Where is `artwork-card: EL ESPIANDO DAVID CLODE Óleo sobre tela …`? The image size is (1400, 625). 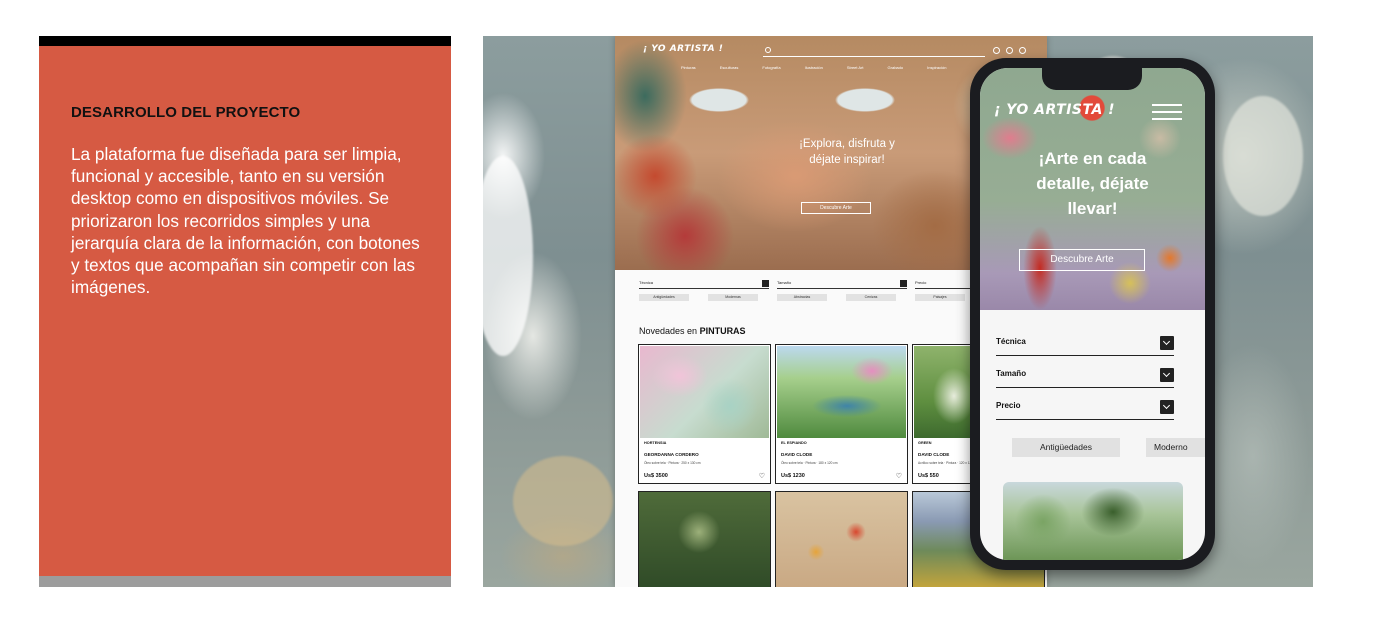 artwork-card: EL ESPIANDO DAVID CLODE Óleo sobre tela … is located at coordinates (841, 414).